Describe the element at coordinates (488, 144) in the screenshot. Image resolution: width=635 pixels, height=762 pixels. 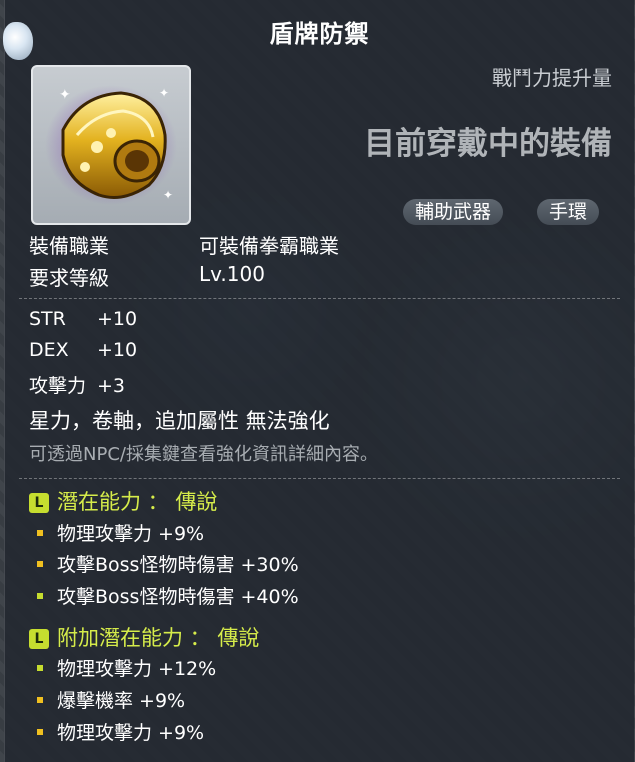
I see `currently-equipped-label: 目前穿戴中的裝備` at that location.